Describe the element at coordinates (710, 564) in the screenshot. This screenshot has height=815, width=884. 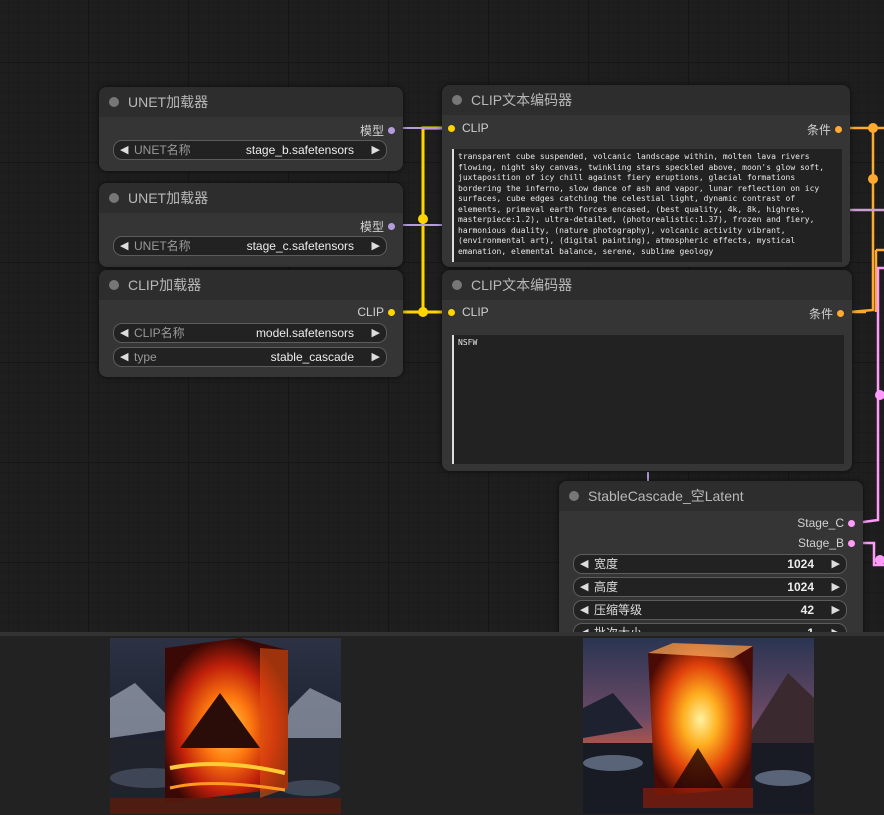
I see `width-number-widget: ◀ 宽度 1024 ▶` at that location.